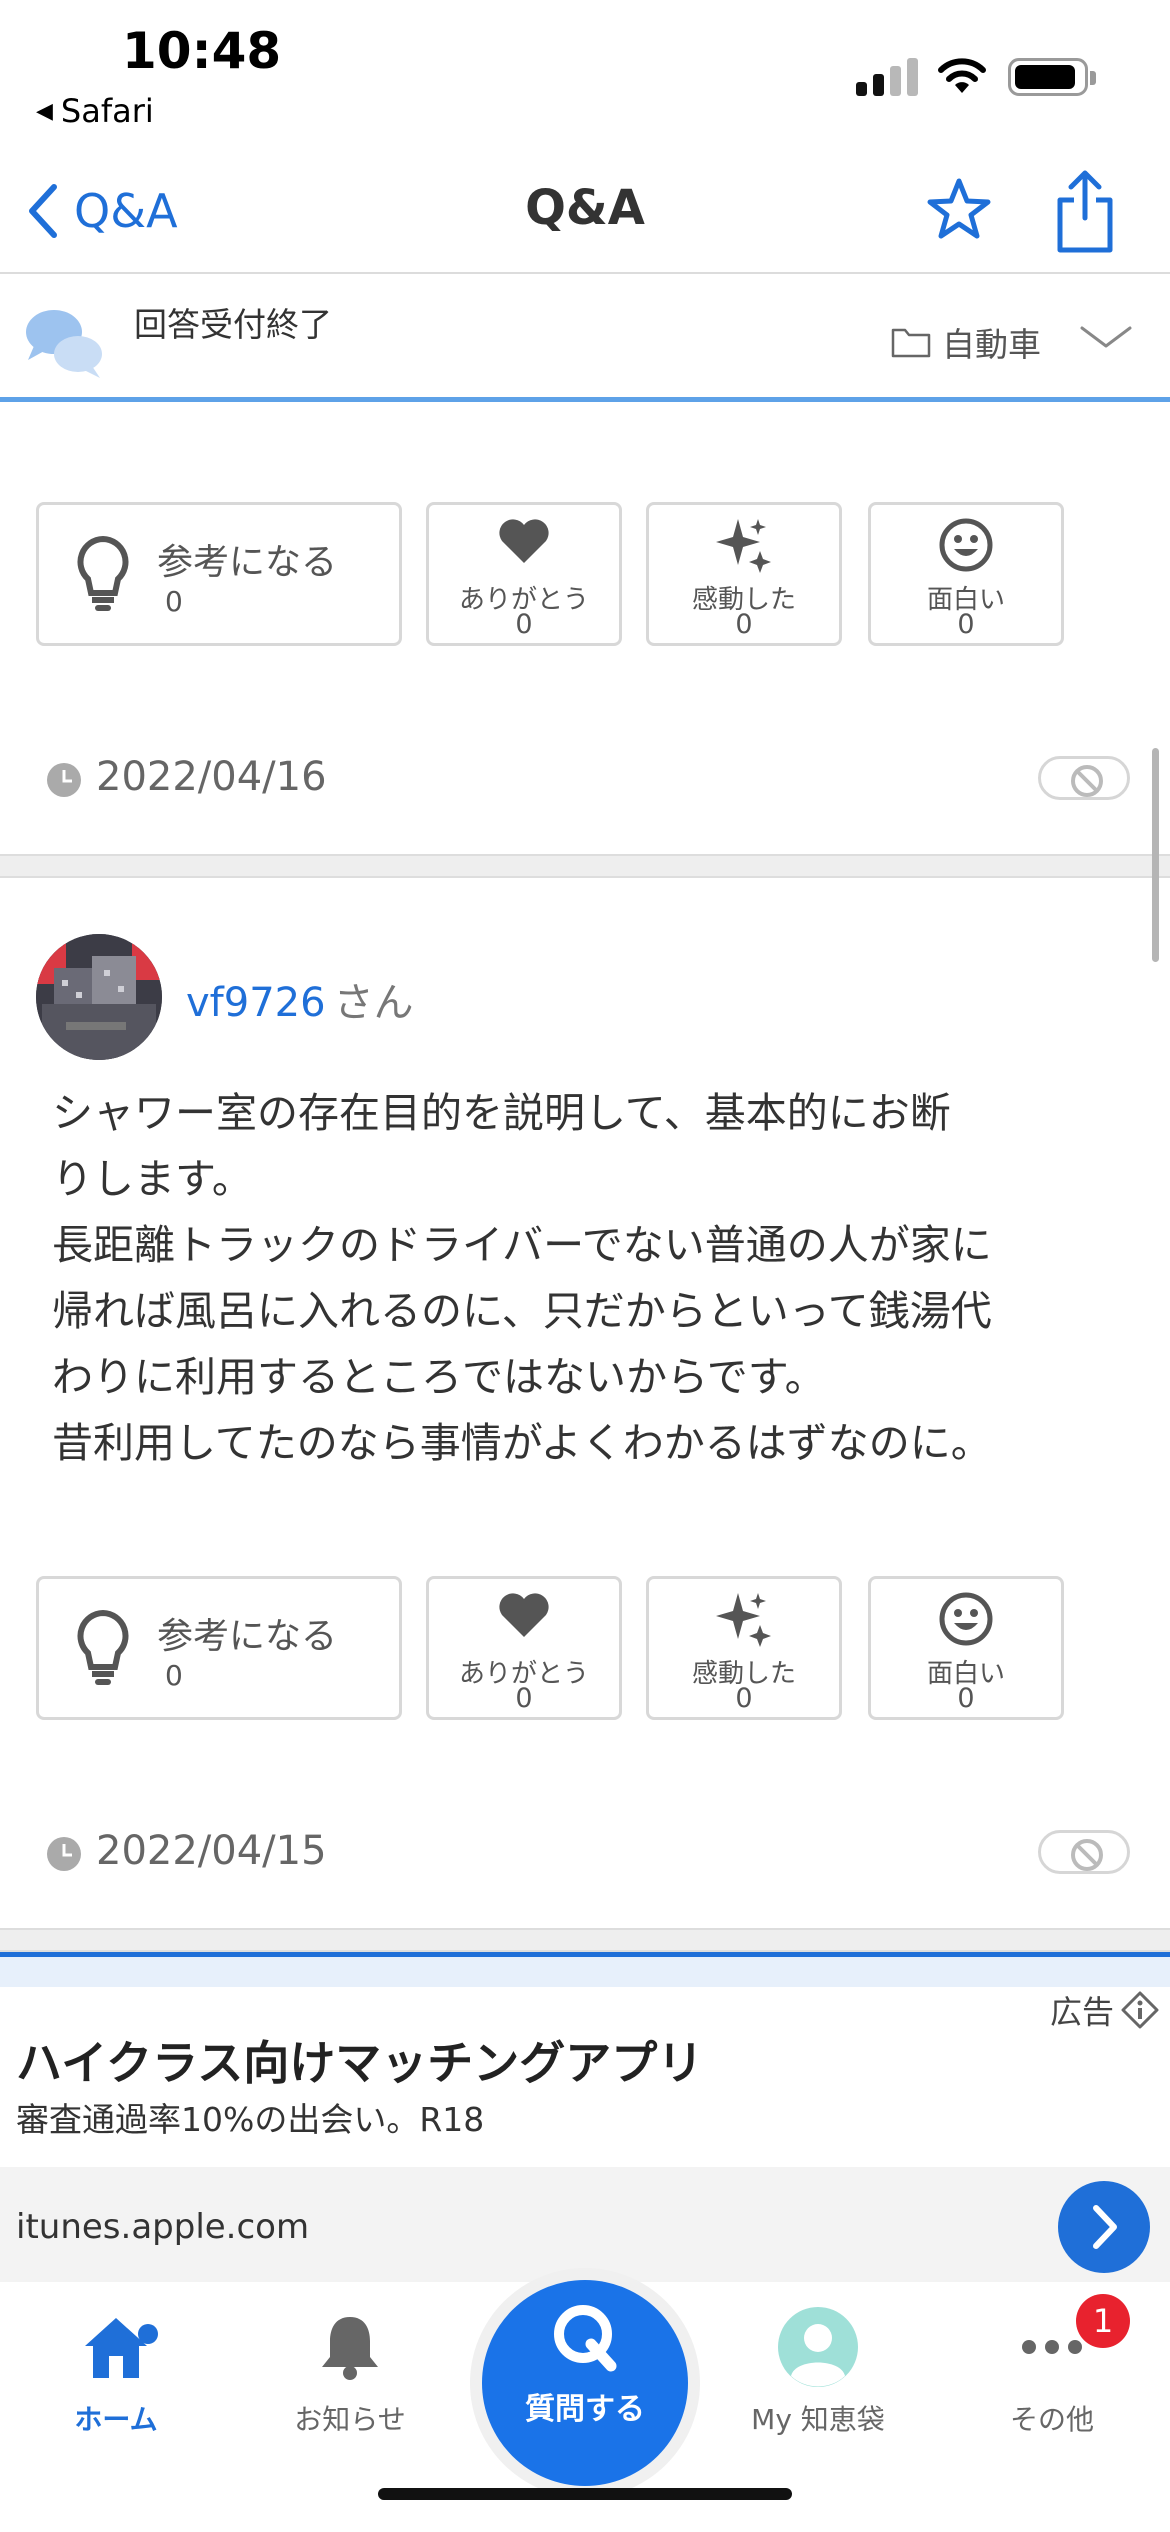  What do you see at coordinates (359, 2060) in the screenshot?
I see `ad-title: ハイクラス向けマッチングアプリ` at bounding box center [359, 2060].